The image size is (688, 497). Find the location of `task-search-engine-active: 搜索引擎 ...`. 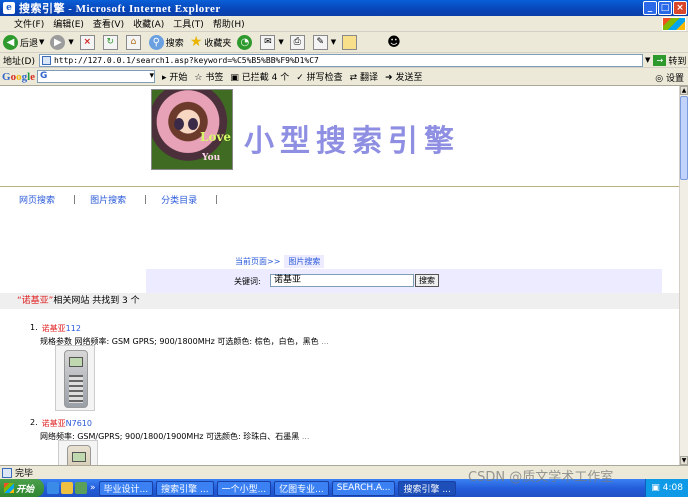

task-search-engine-active: 搜索引擎 ... is located at coordinates (427, 488).